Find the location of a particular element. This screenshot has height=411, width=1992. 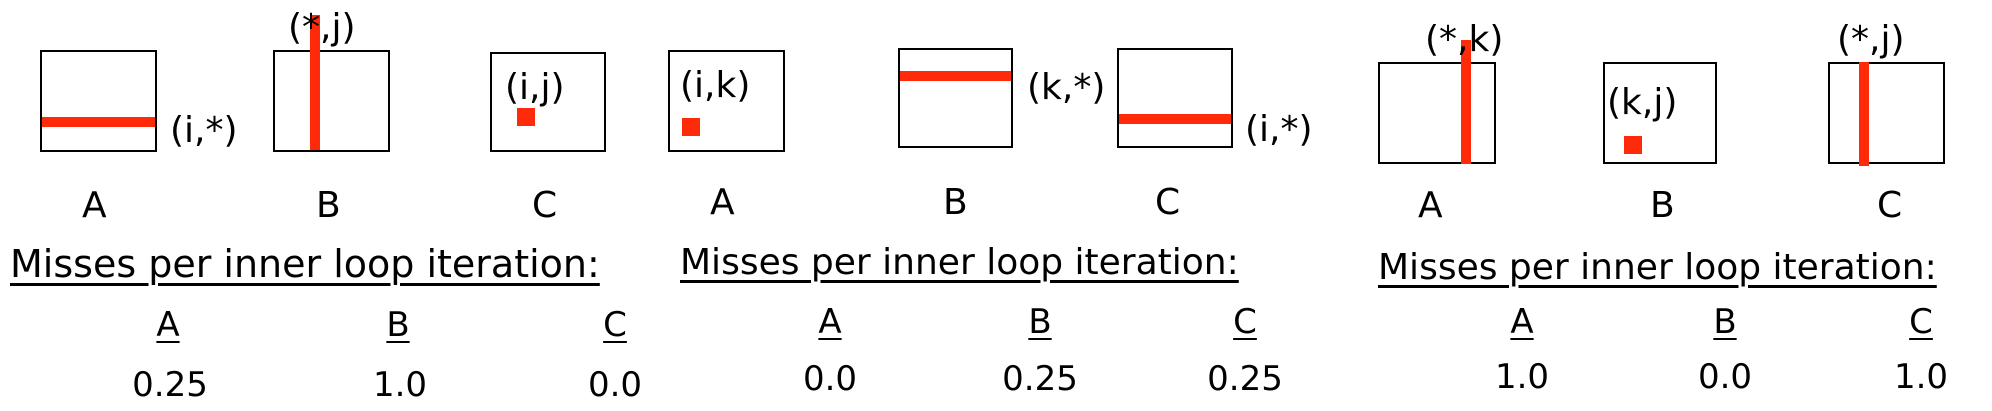

column-access-highlight is located at coordinates (1864, 114).